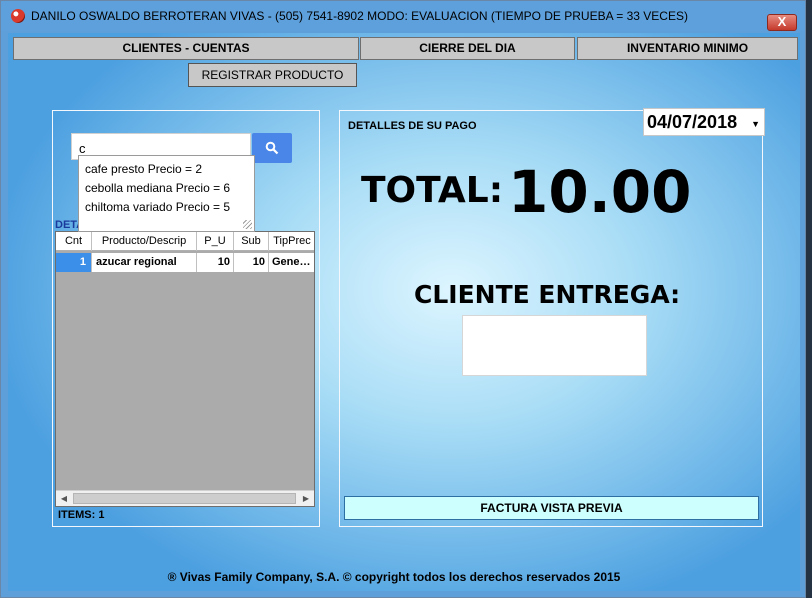 This screenshot has width=812, height=598. What do you see at coordinates (247, 224) in the screenshot?
I see `resize-grip-icon` at bounding box center [247, 224].